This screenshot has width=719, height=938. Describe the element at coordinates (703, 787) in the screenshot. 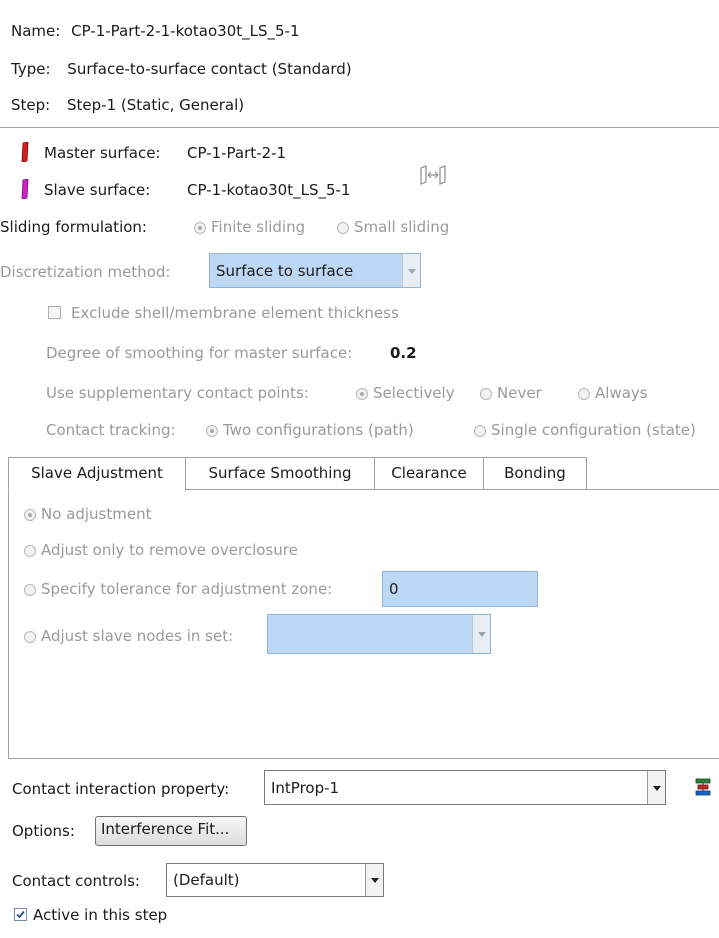

I see `create-property-icon` at that location.